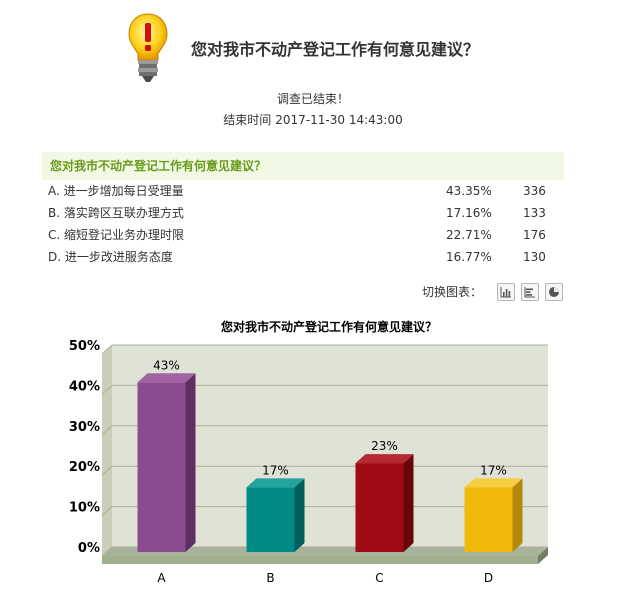 This screenshot has height=600, width=626. I want to click on option-percent: 16.77%, so click(469, 257).